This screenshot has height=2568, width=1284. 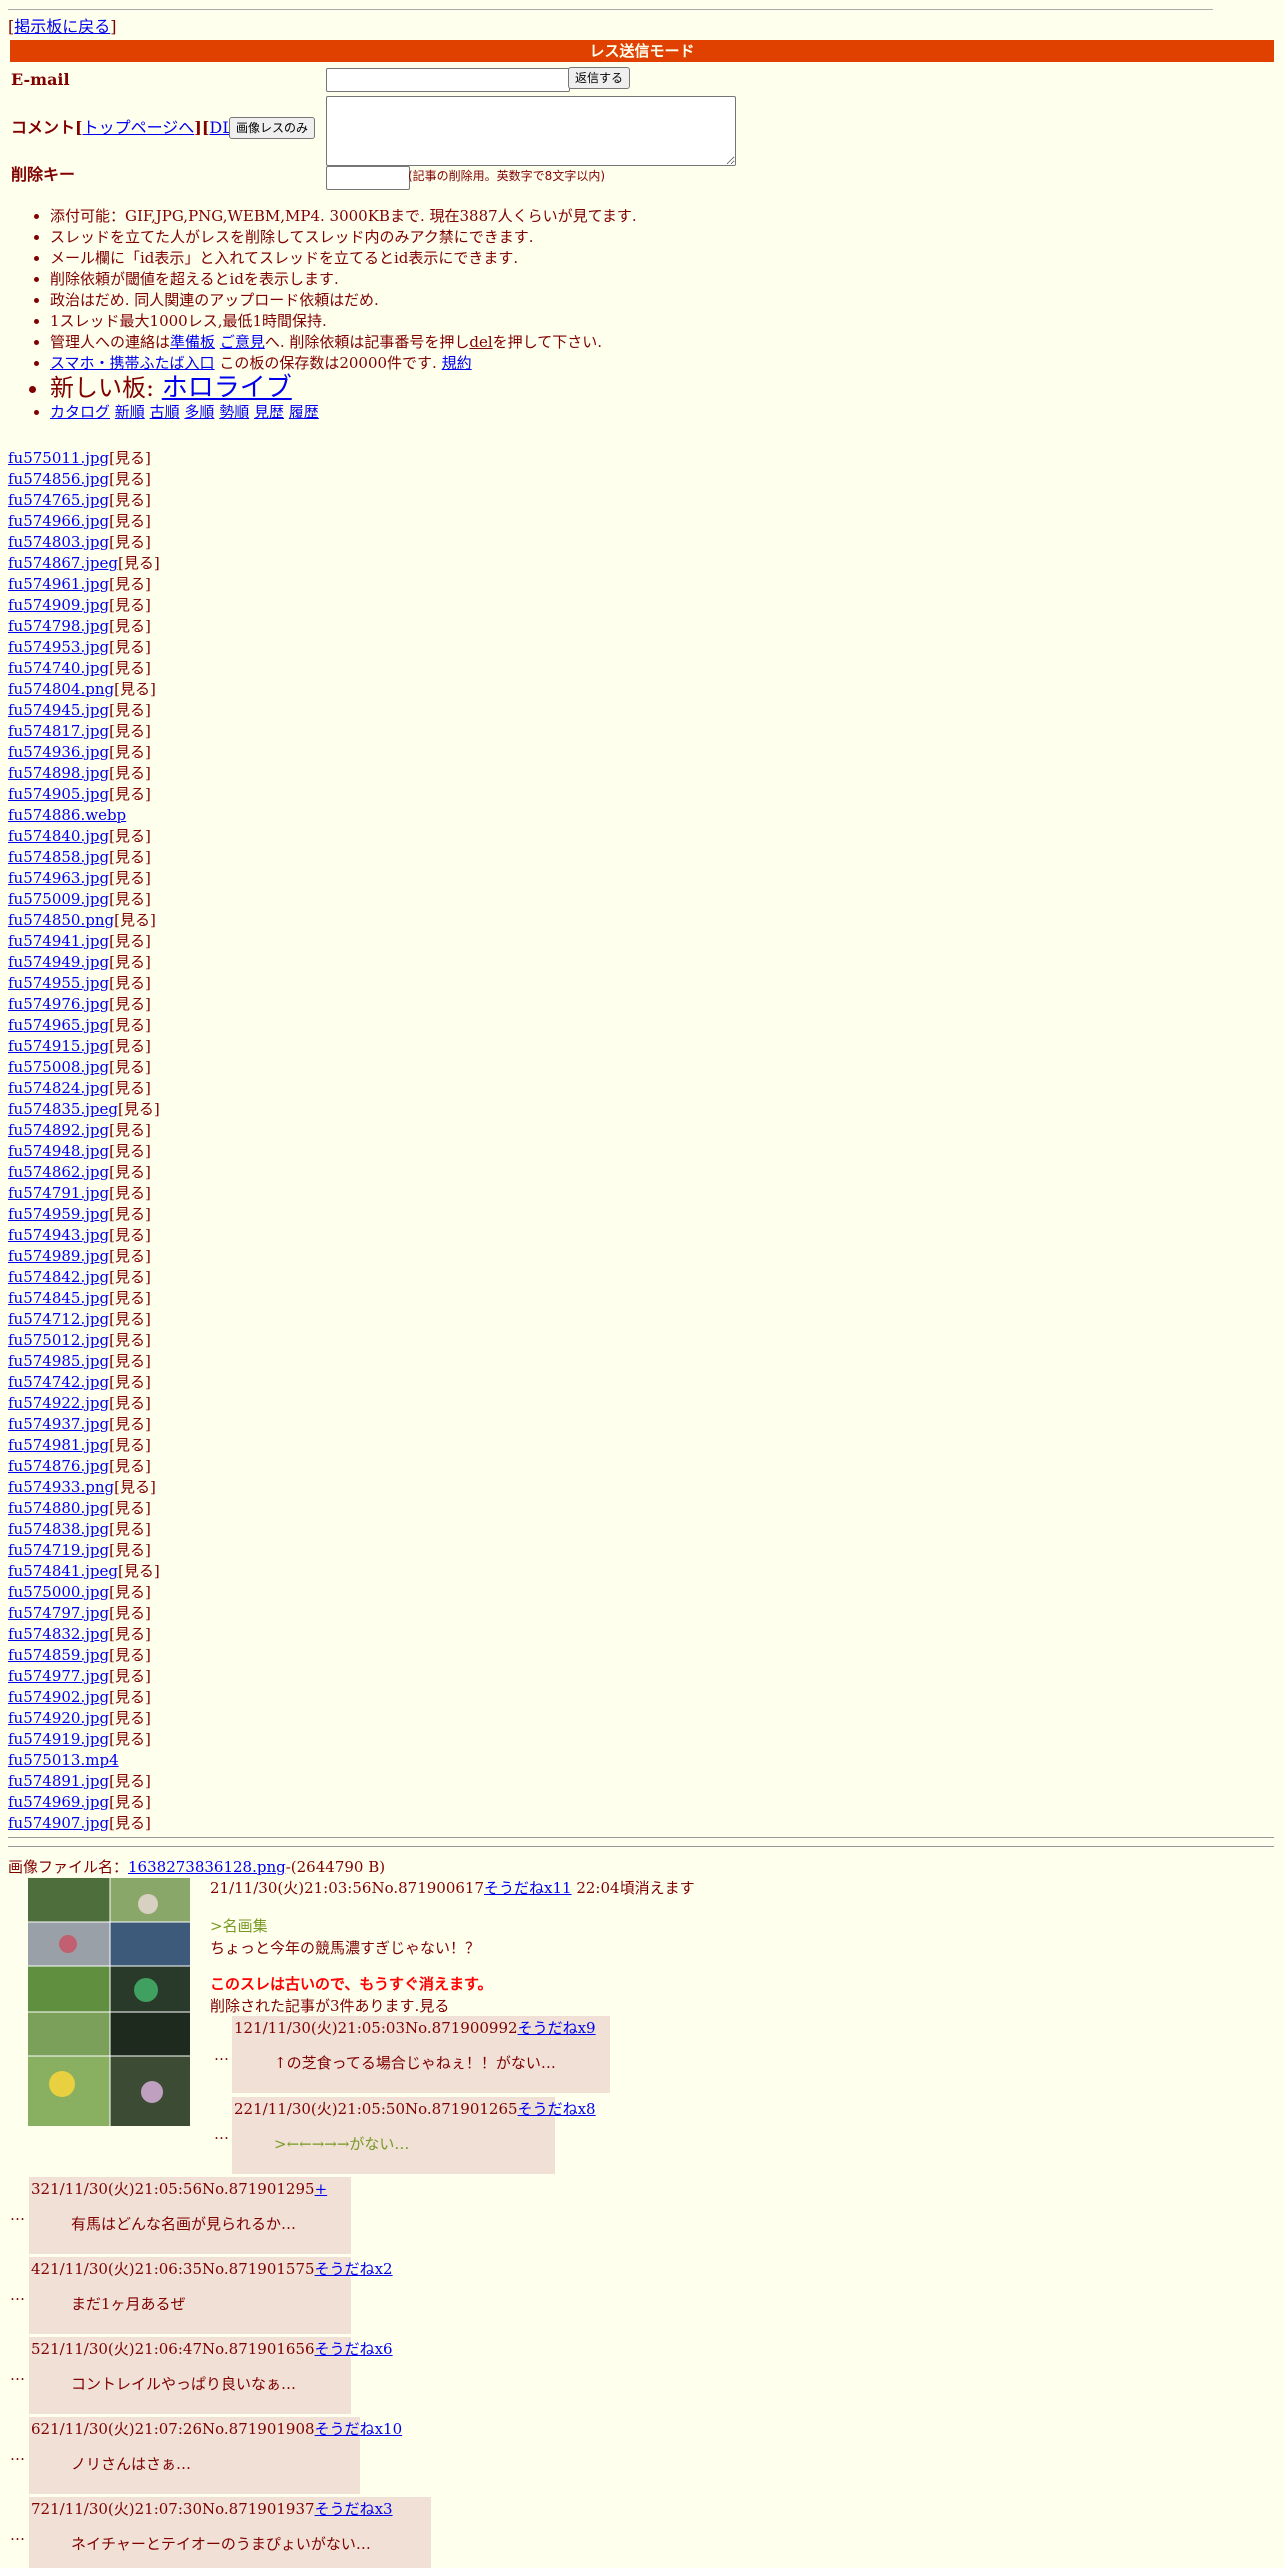 I want to click on file-link: fu574955.jpg, so click(x=58, y=983).